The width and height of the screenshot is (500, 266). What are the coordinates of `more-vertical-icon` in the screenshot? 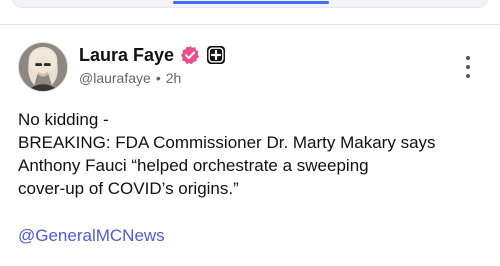 It's located at (468, 58).